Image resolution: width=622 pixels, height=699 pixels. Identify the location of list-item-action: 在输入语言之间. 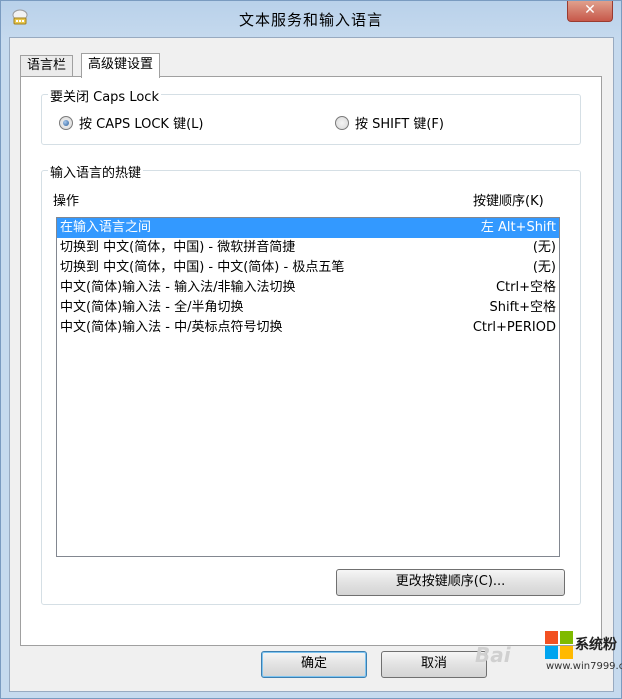
(106, 227).